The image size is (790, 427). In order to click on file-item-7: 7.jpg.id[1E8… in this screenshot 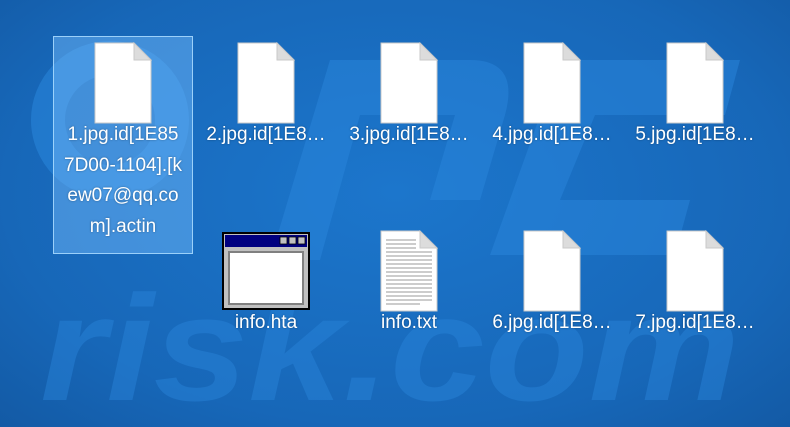, I will do `click(695, 278)`.